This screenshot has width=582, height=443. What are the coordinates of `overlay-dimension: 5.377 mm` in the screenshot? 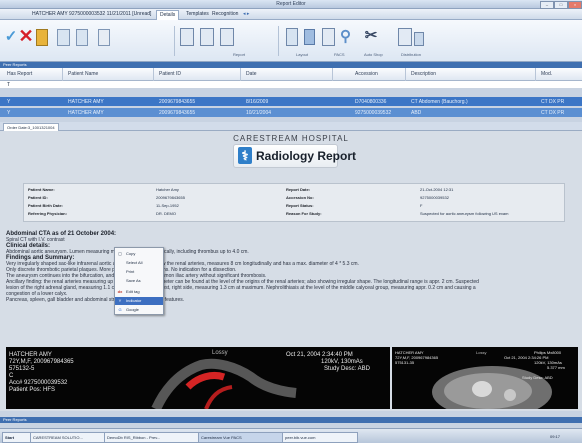 It's located at (556, 367).